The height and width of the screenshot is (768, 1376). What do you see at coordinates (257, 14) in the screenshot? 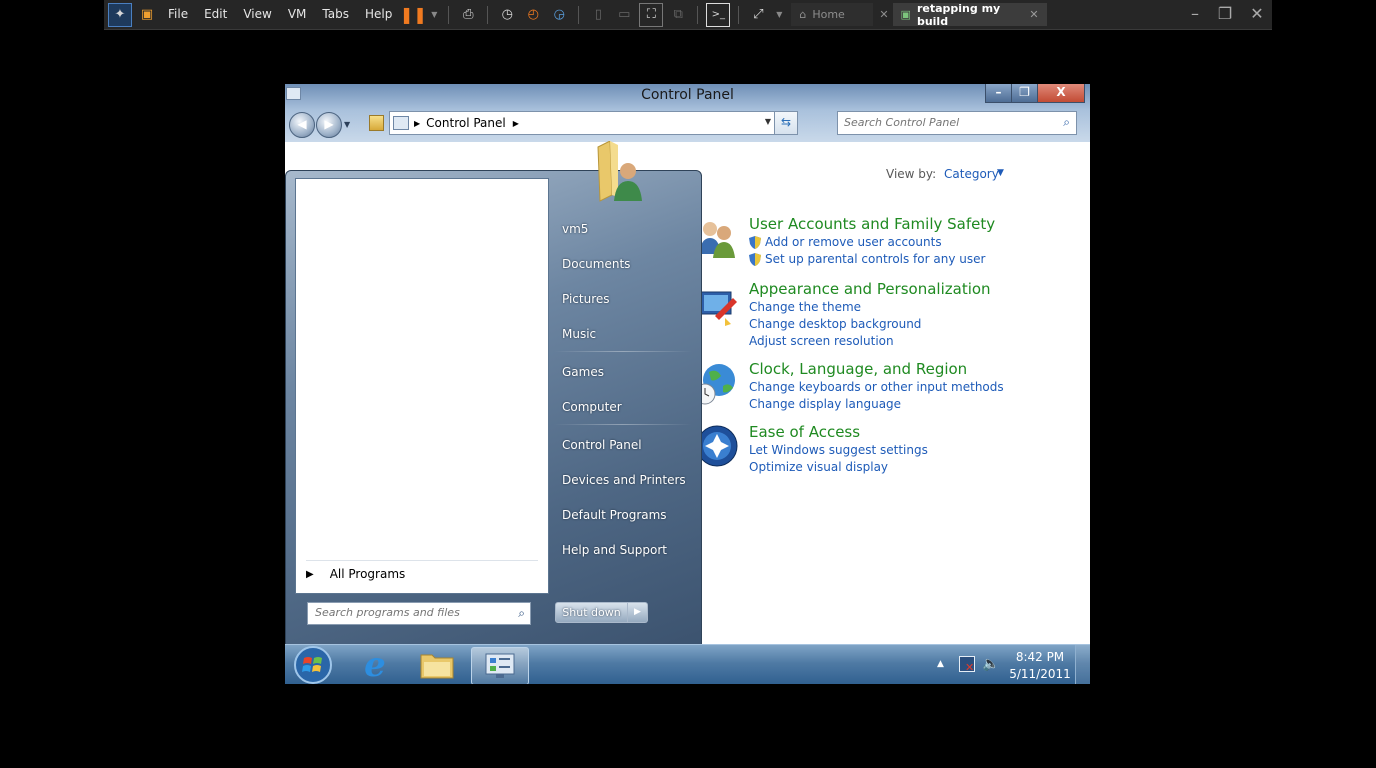
I see `menu-view: View` at bounding box center [257, 14].